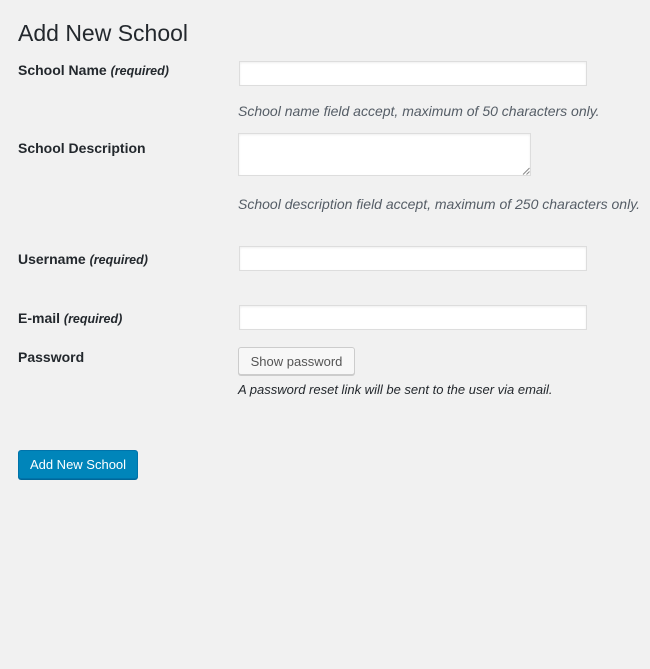  I want to click on school-name-label: School Name (required), so click(93, 70).